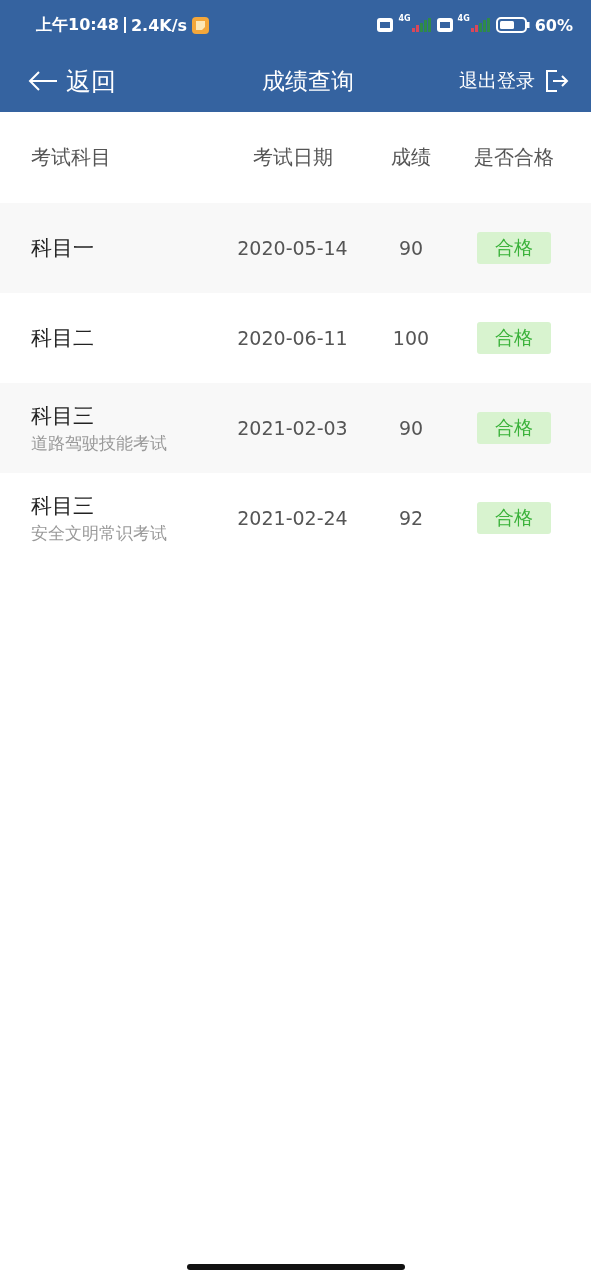  I want to click on status-time: 上午10:48, so click(77, 25).